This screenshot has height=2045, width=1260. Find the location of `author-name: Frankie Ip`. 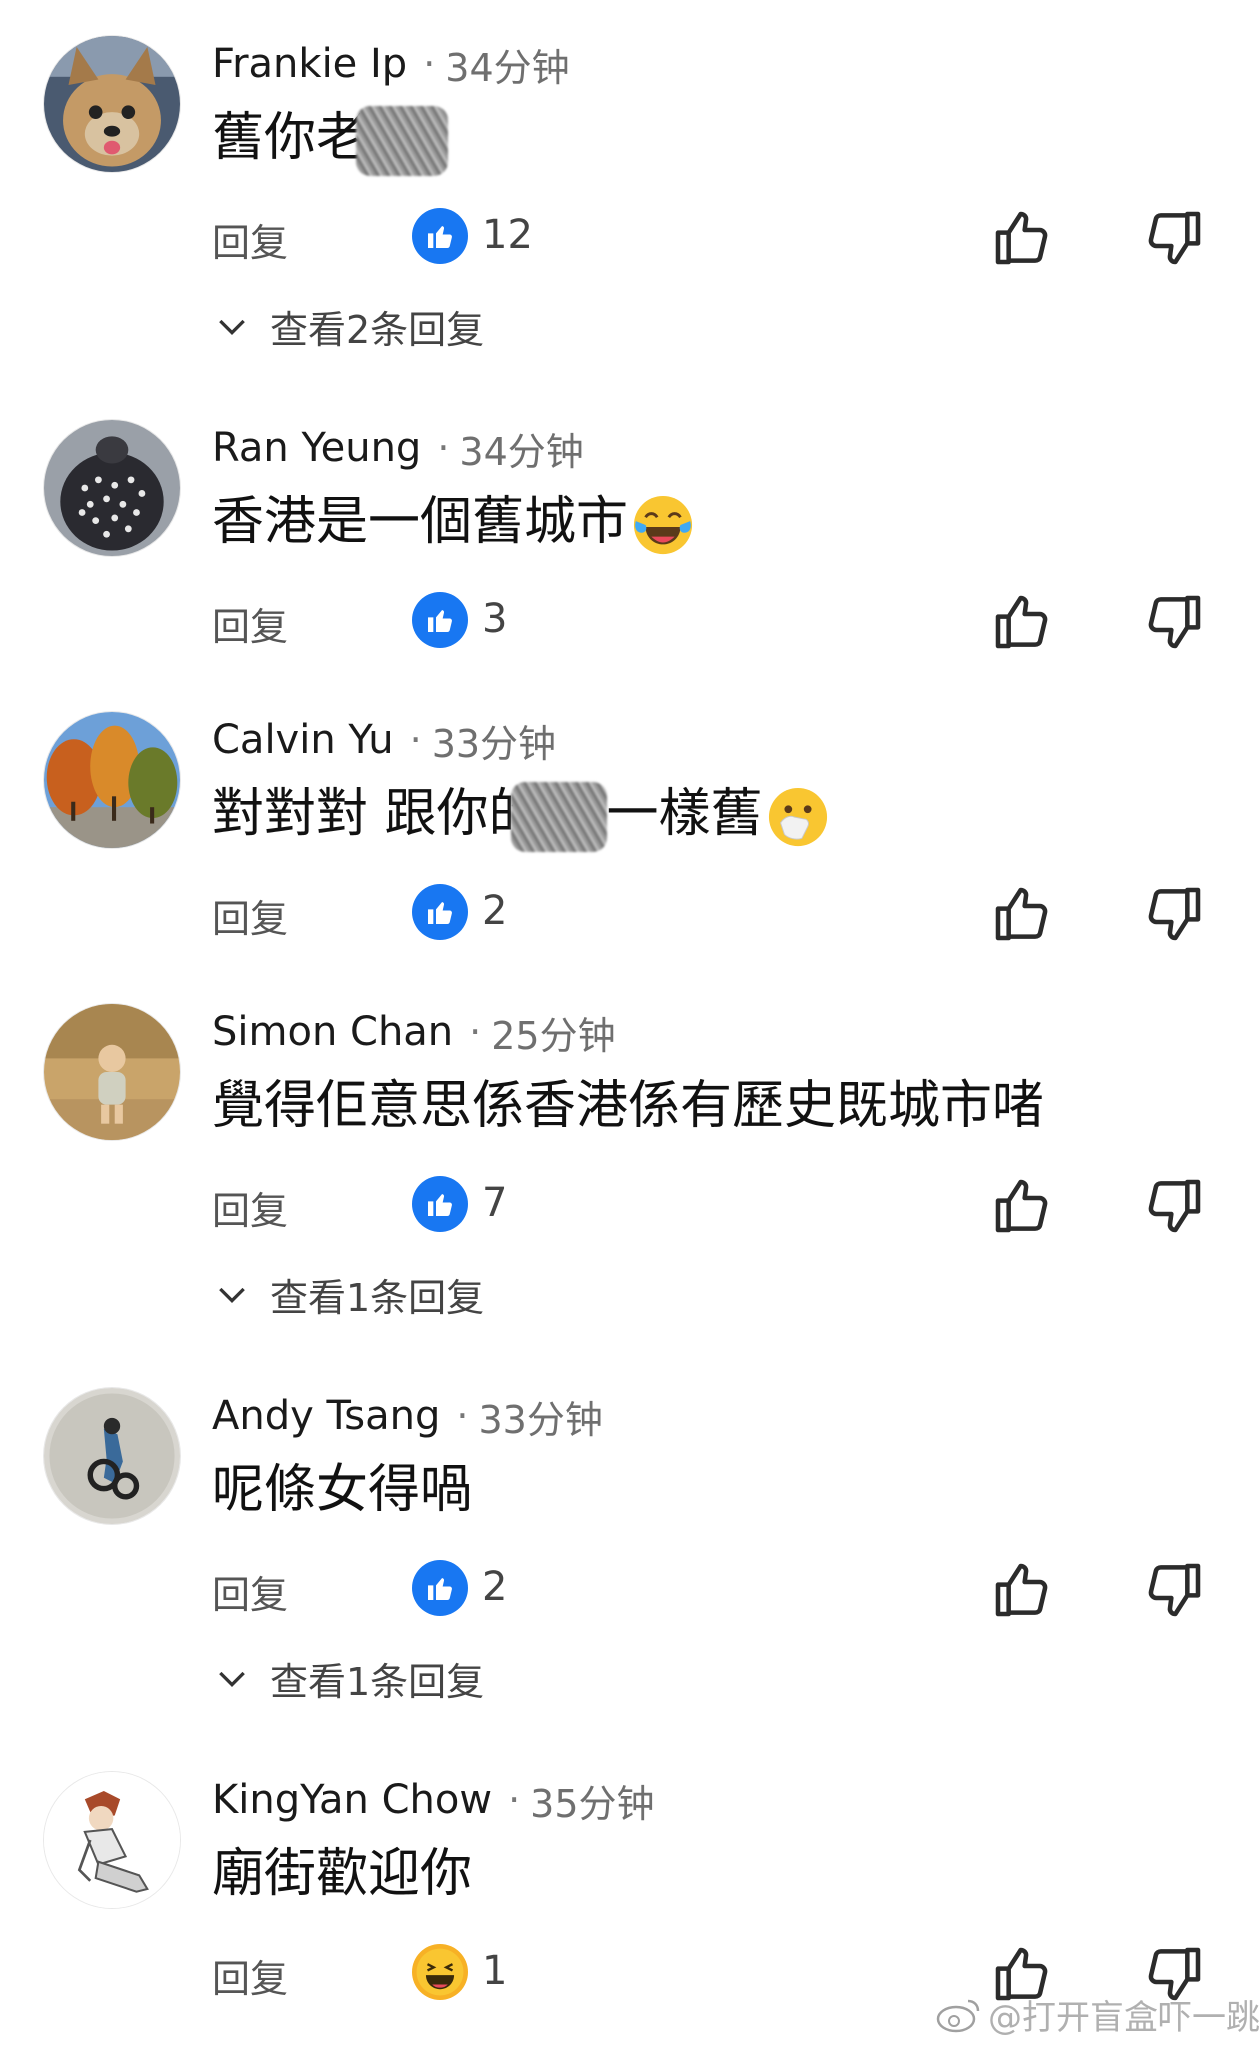

author-name: Frankie Ip is located at coordinates (309, 64).